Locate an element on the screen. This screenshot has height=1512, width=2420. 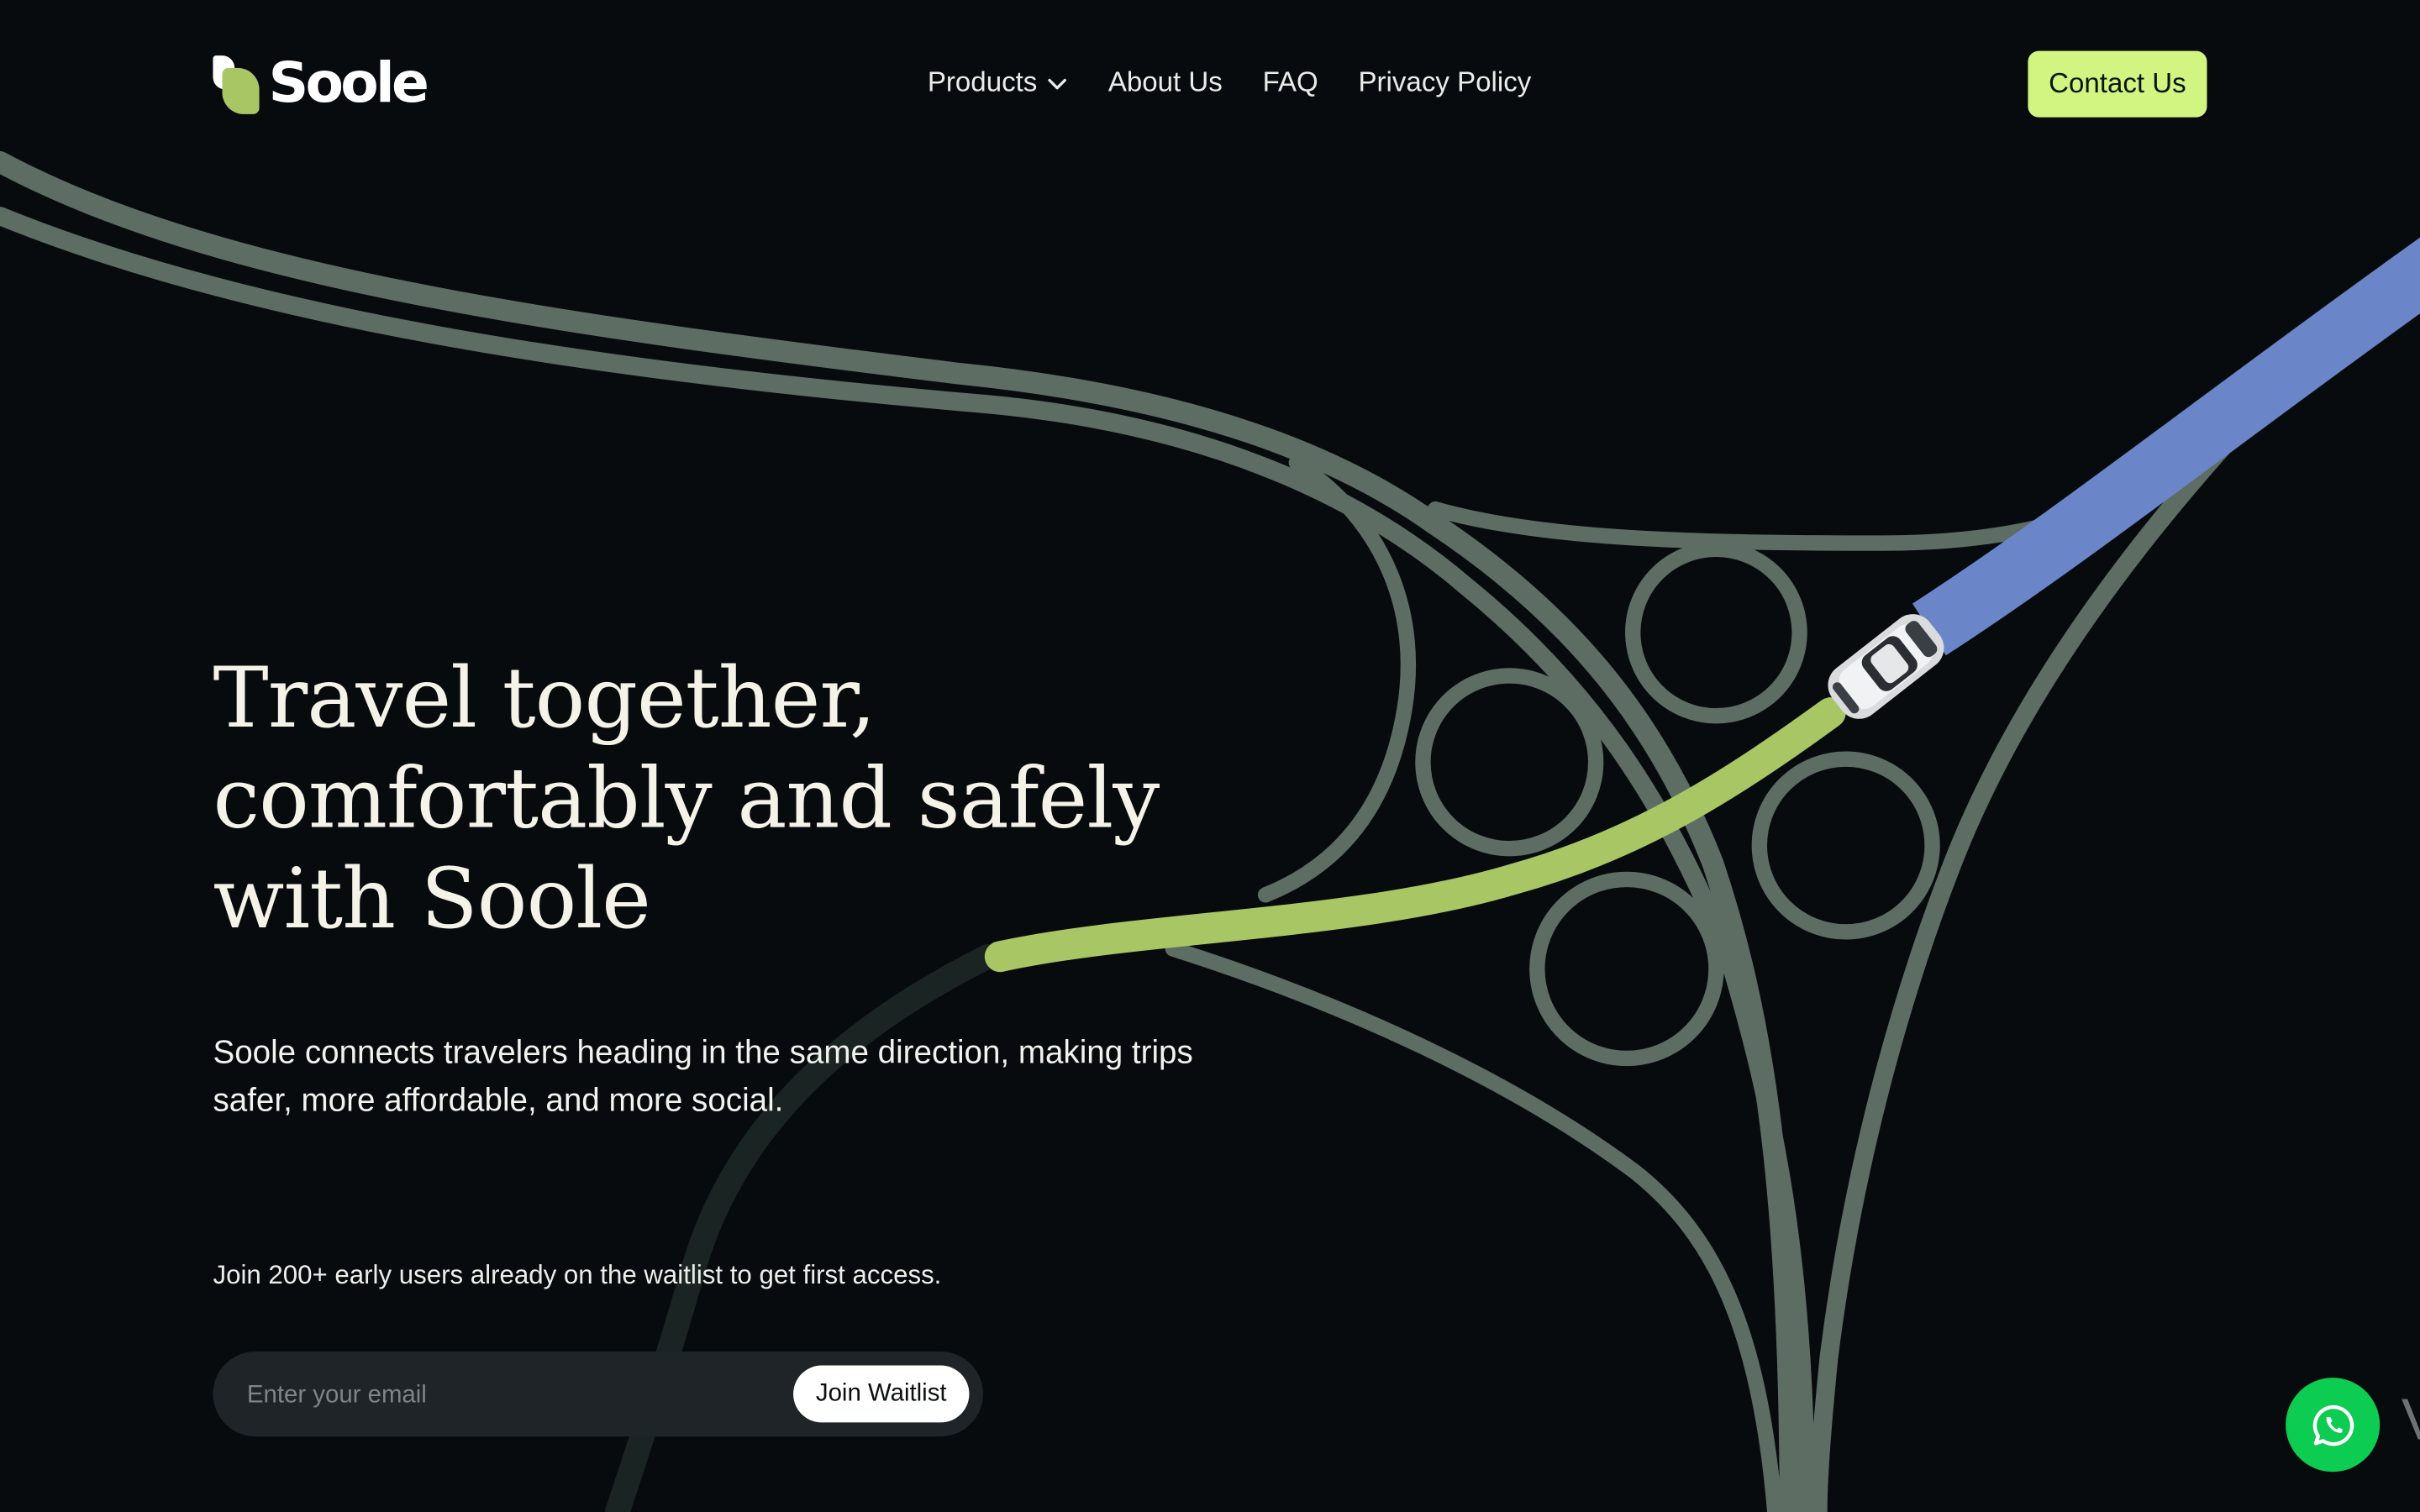
hero-title-line-1: Travel together, is located at coordinates (544, 698).